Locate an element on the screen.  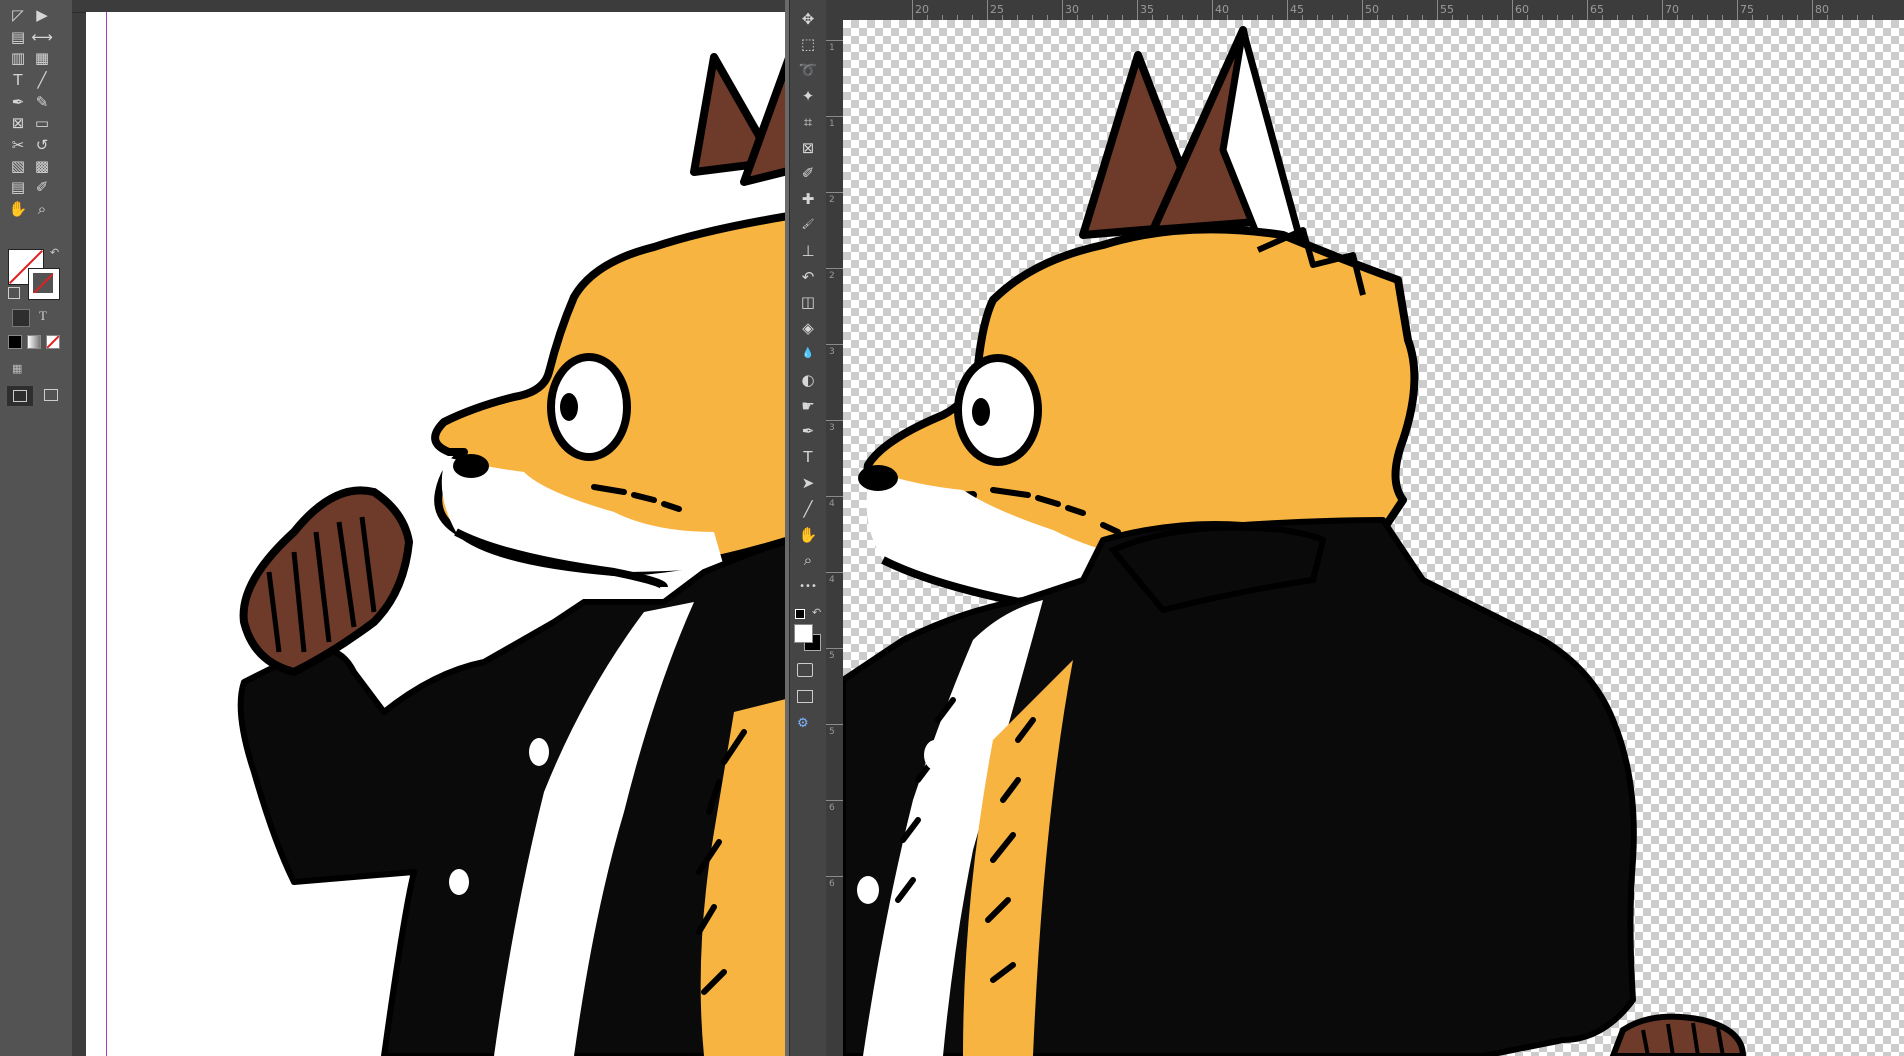
path-selection-tool-icon: ➤ is located at coordinates (808, 483).